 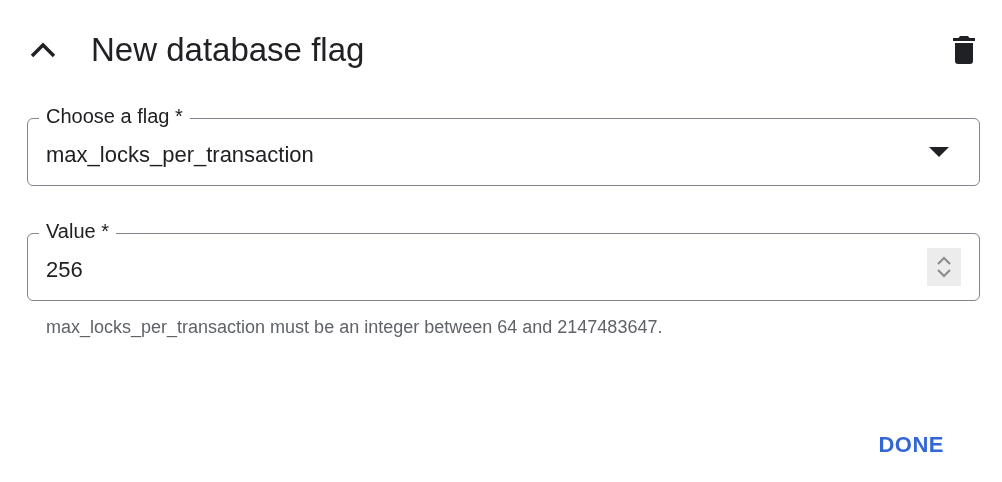 I want to click on select-value: max_locks_per_transaction, so click(x=180, y=154).